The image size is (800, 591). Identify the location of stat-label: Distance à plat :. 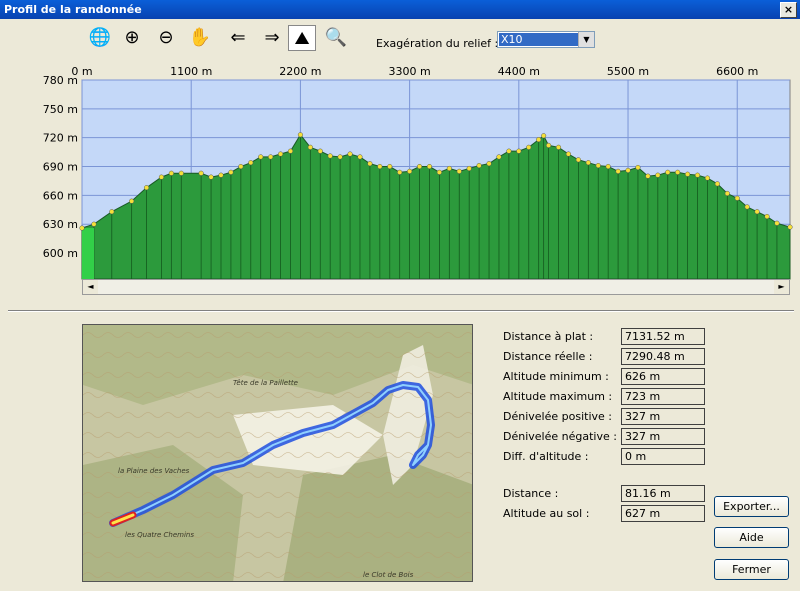
(548, 336).